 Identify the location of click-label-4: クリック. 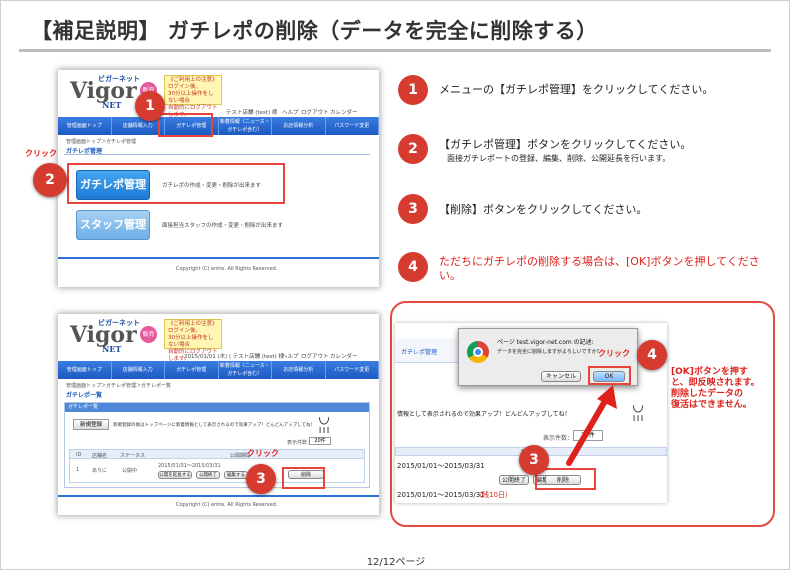
(614, 353).